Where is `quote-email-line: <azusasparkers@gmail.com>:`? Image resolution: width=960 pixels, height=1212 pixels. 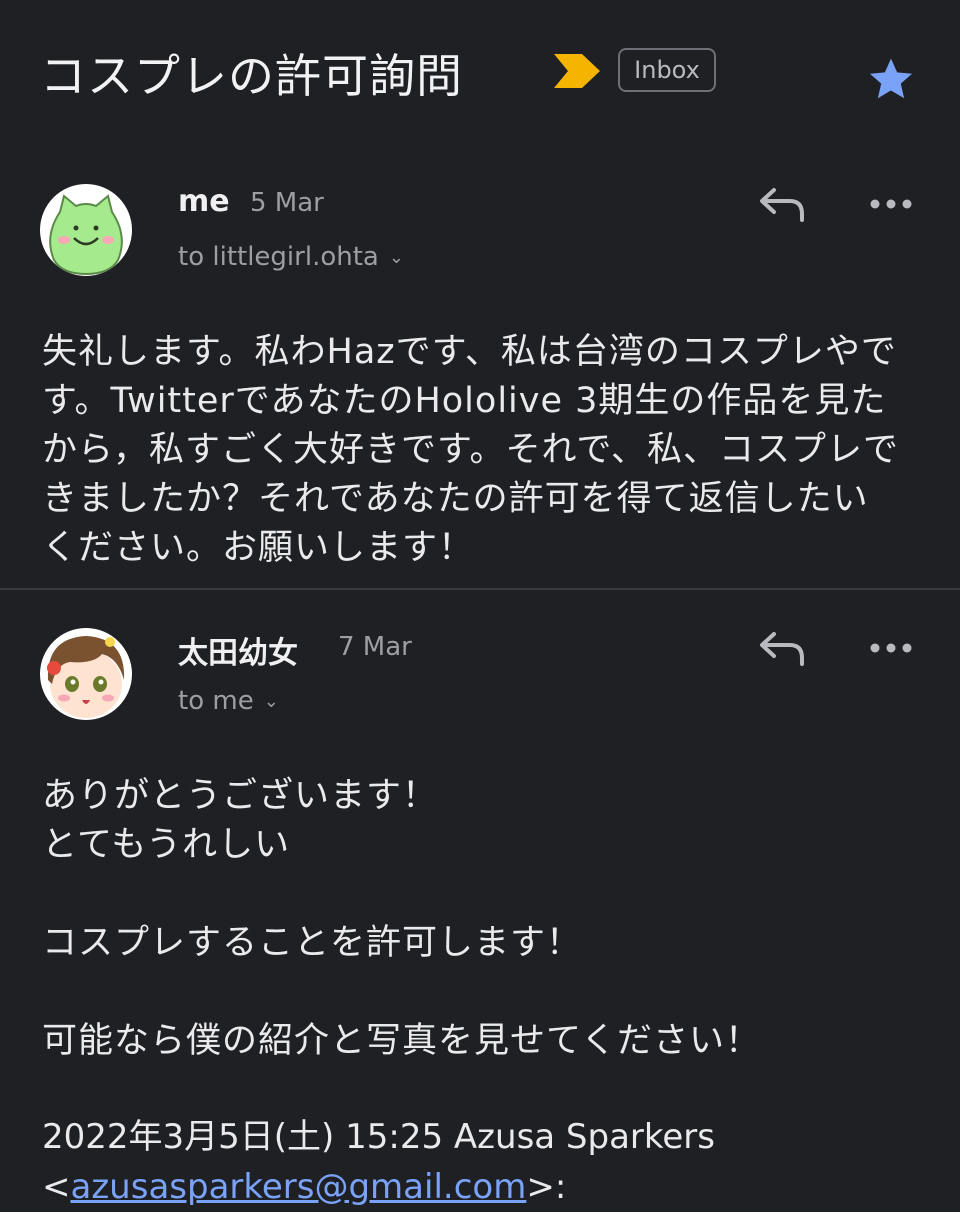
quote-email-line: <azusasparkers@gmail.com>: is located at coordinates (491, 1187).